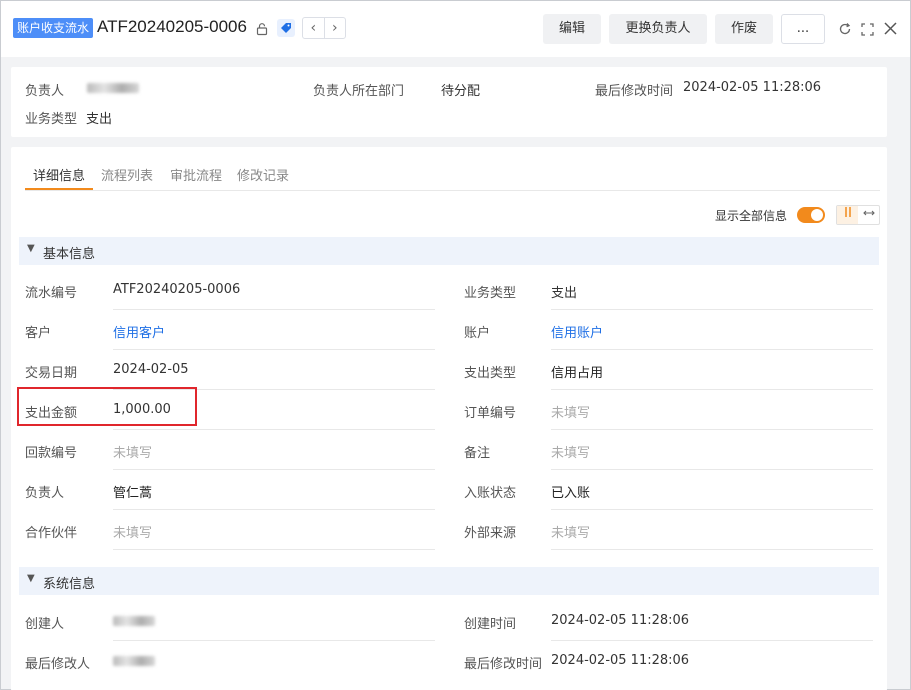  I want to click on expand-icon, so click(867, 29).